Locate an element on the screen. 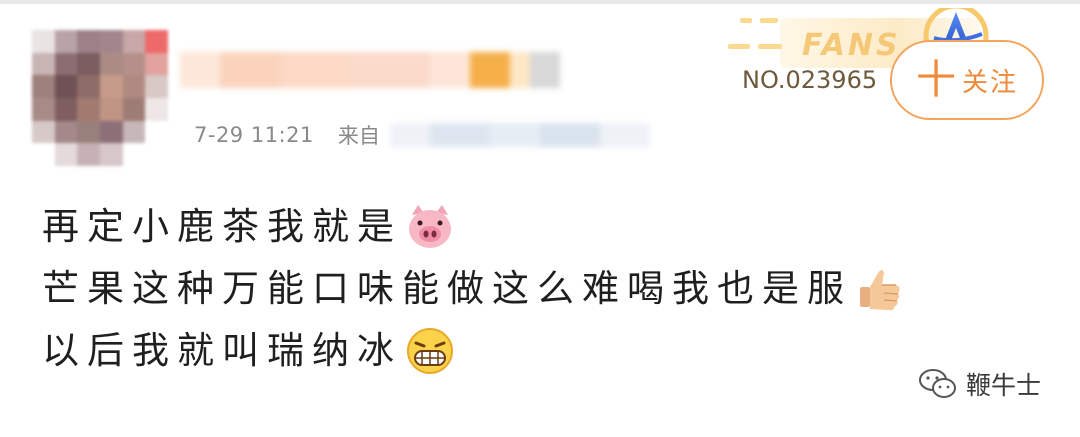 Image resolution: width=1080 pixels, height=437 pixels. post-line-text: 芒果这种万能口味能做这么难喝我也是服 is located at coordinates (447, 288).